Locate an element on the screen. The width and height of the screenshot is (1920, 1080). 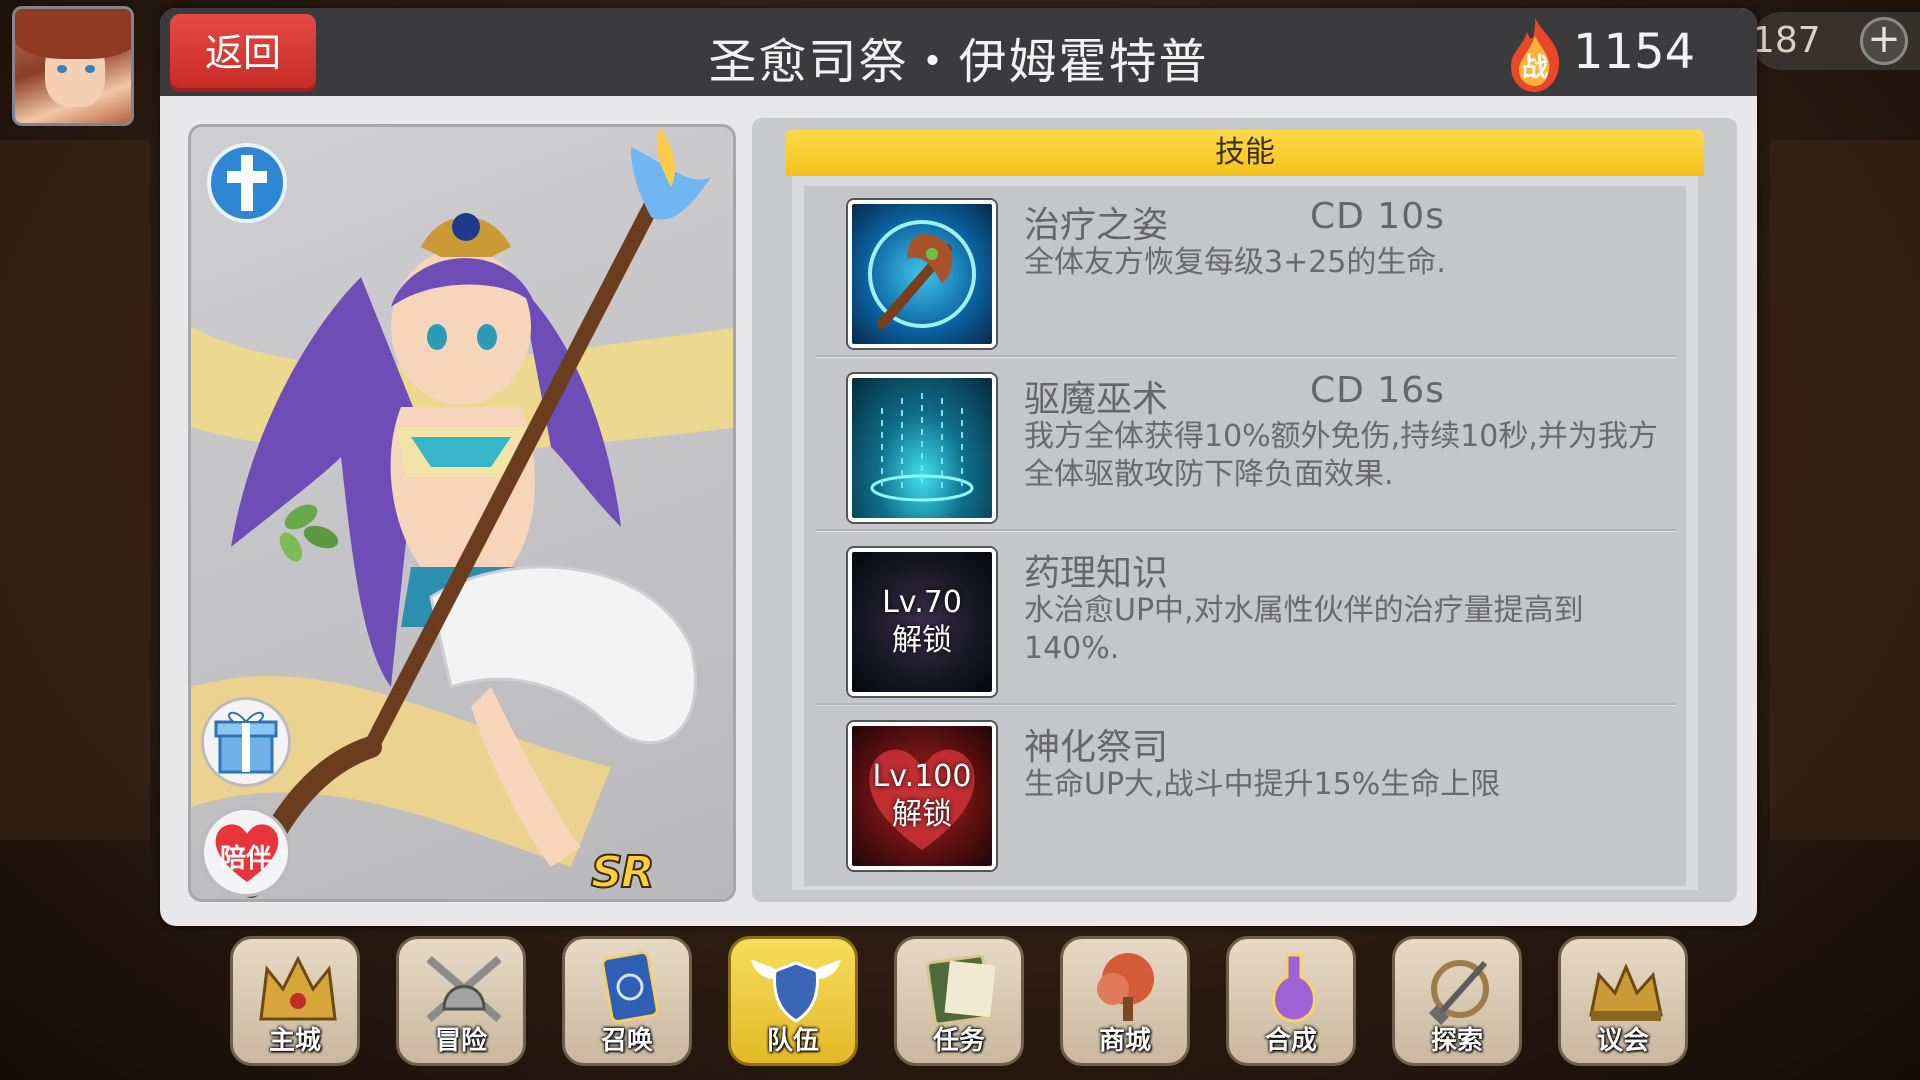
fire-power-icon: 战 is located at coordinates (1535, 55).